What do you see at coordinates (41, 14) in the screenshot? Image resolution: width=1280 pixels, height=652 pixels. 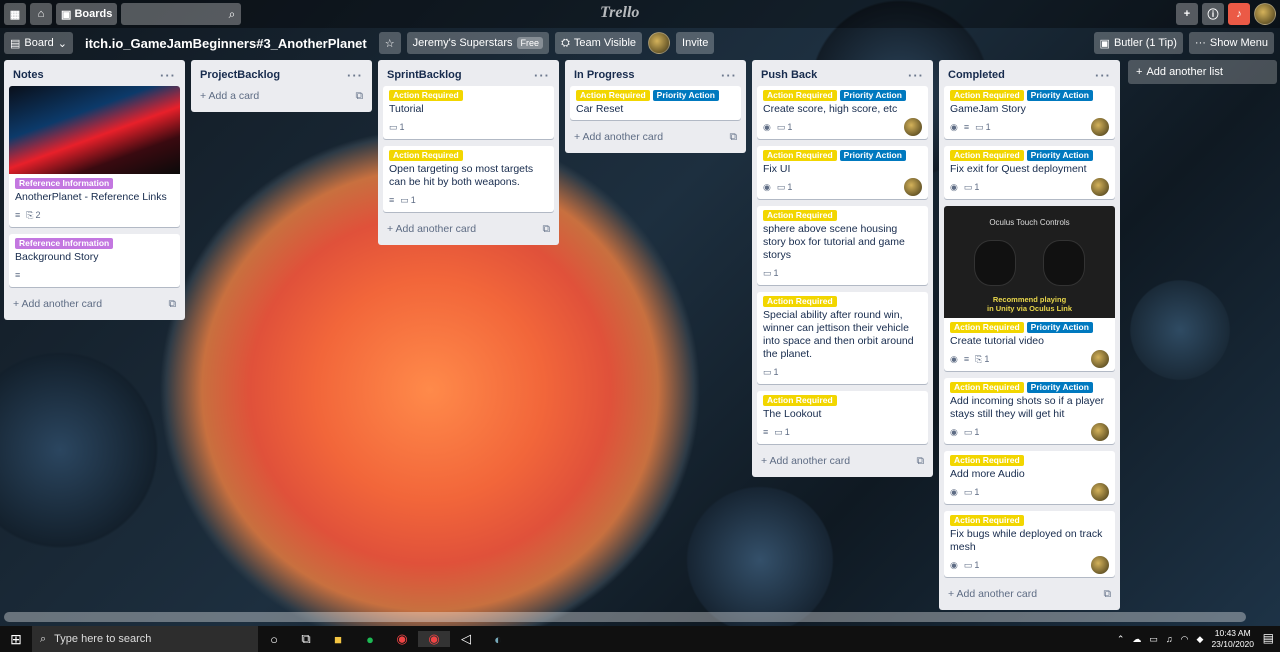 I see `home-icon: ⌂` at bounding box center [41, 14].